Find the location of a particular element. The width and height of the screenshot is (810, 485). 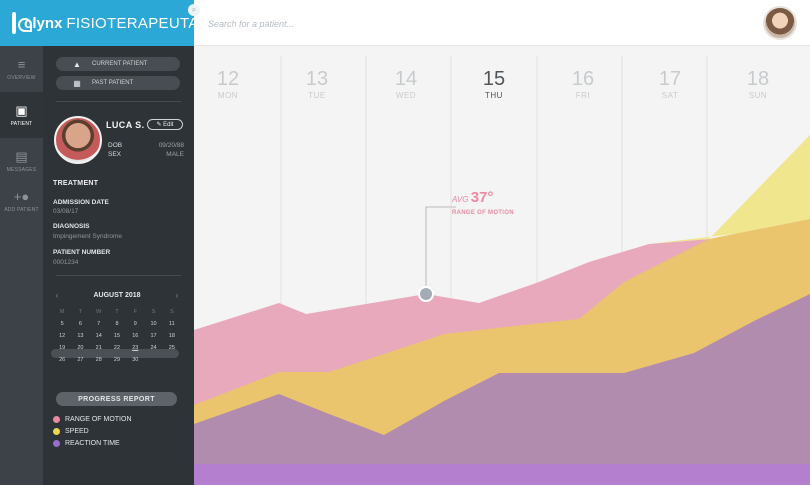

day-name: FRI is located at coordinates (583, 95).